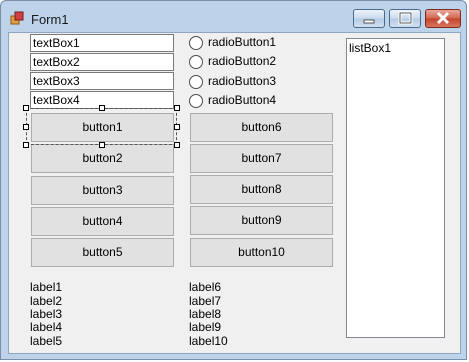 The height and width of the screenshot is (362, 469). I want to click on button-4: button4, so click(102, 221).